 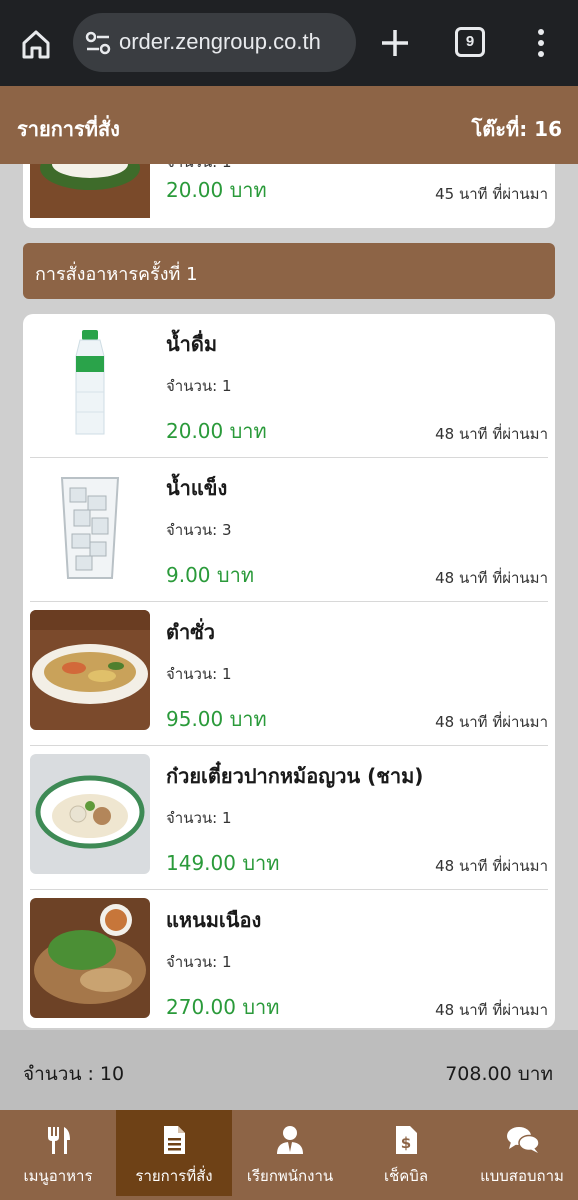 I want to click on address-bar: order.zengroup.co.th, so click(x=214, y=42).